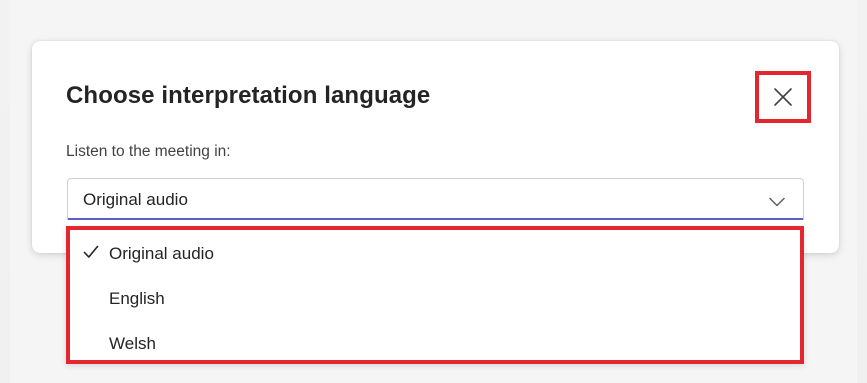 This screenshot has width=867, height=383. Describe the element at coordinates (248, 95) in the screenshot. I see `dialog-title: Choose interpretation language` at that location.